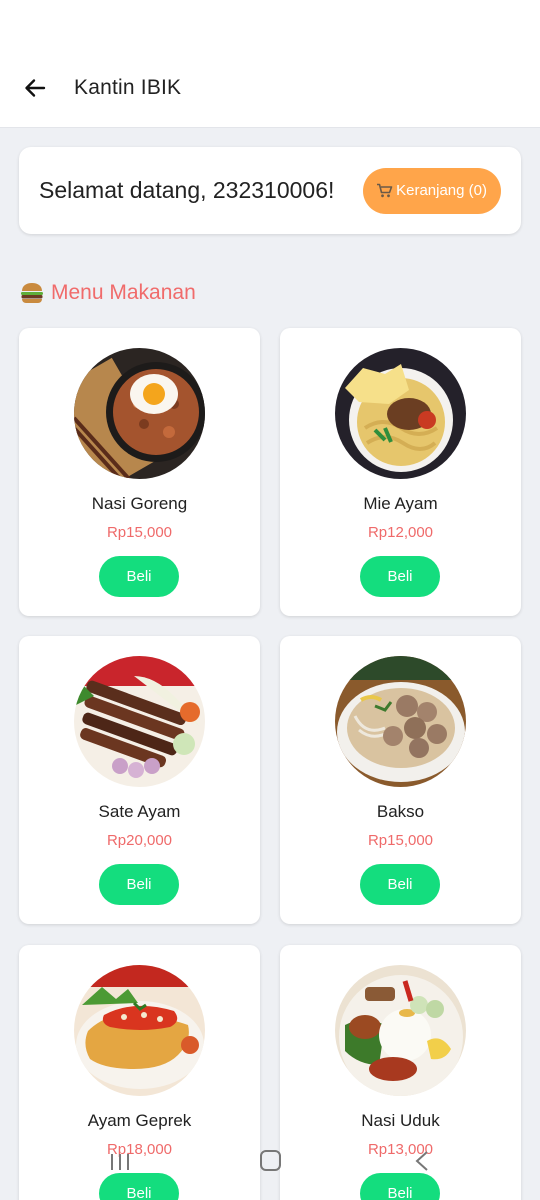 Image resolution: width=540 pixels, height=1200 pixels. What do you see at coordinates (120, 1162) in the screenshot?
I see `recent-apps-icon` at bounding box center [120, 1162].